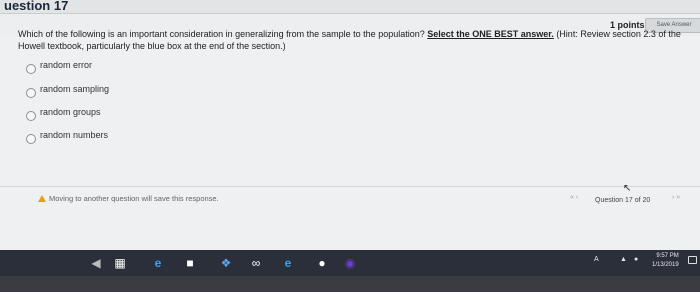  What do you see at coordinates (596, 259) in the screenshot?
I see `people-icon: A` at bounding box center [596, 259].